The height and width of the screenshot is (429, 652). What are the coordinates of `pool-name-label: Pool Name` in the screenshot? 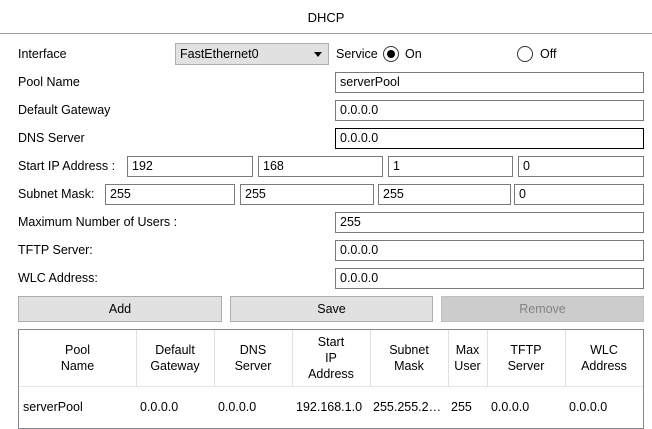 It's located at (49, 82).